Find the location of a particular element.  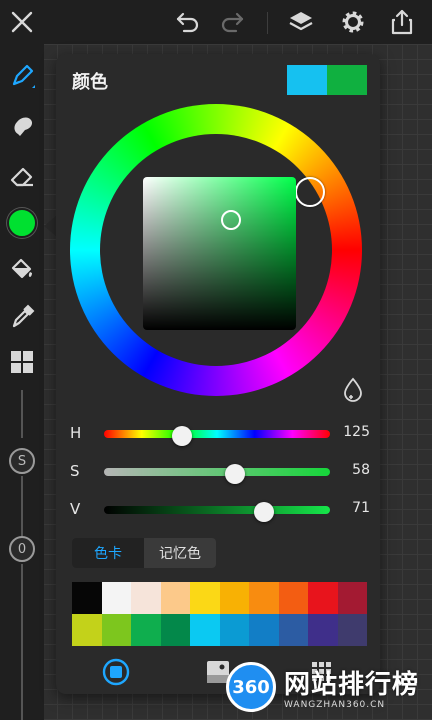

tool-sidebar: S 0 is located at coordinates (22, 382).